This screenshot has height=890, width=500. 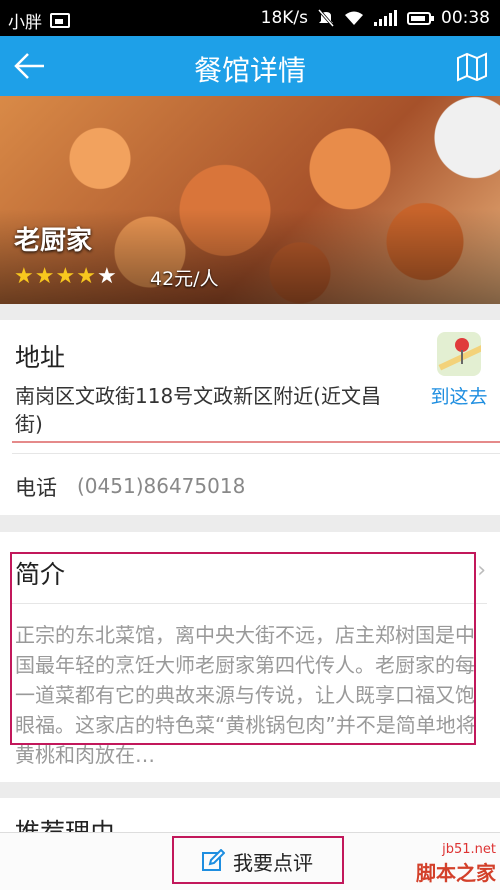 I want to click on navigate-button: 到这去, so click(x=459, y=370).